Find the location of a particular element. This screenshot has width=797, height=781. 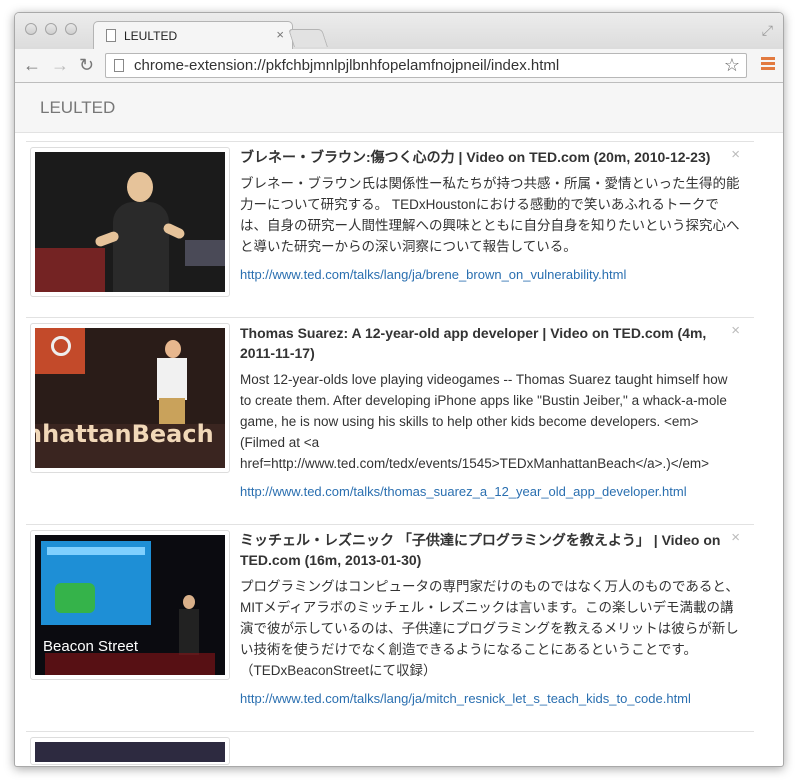

back-icon: ← is located at coordinates (32, 65).